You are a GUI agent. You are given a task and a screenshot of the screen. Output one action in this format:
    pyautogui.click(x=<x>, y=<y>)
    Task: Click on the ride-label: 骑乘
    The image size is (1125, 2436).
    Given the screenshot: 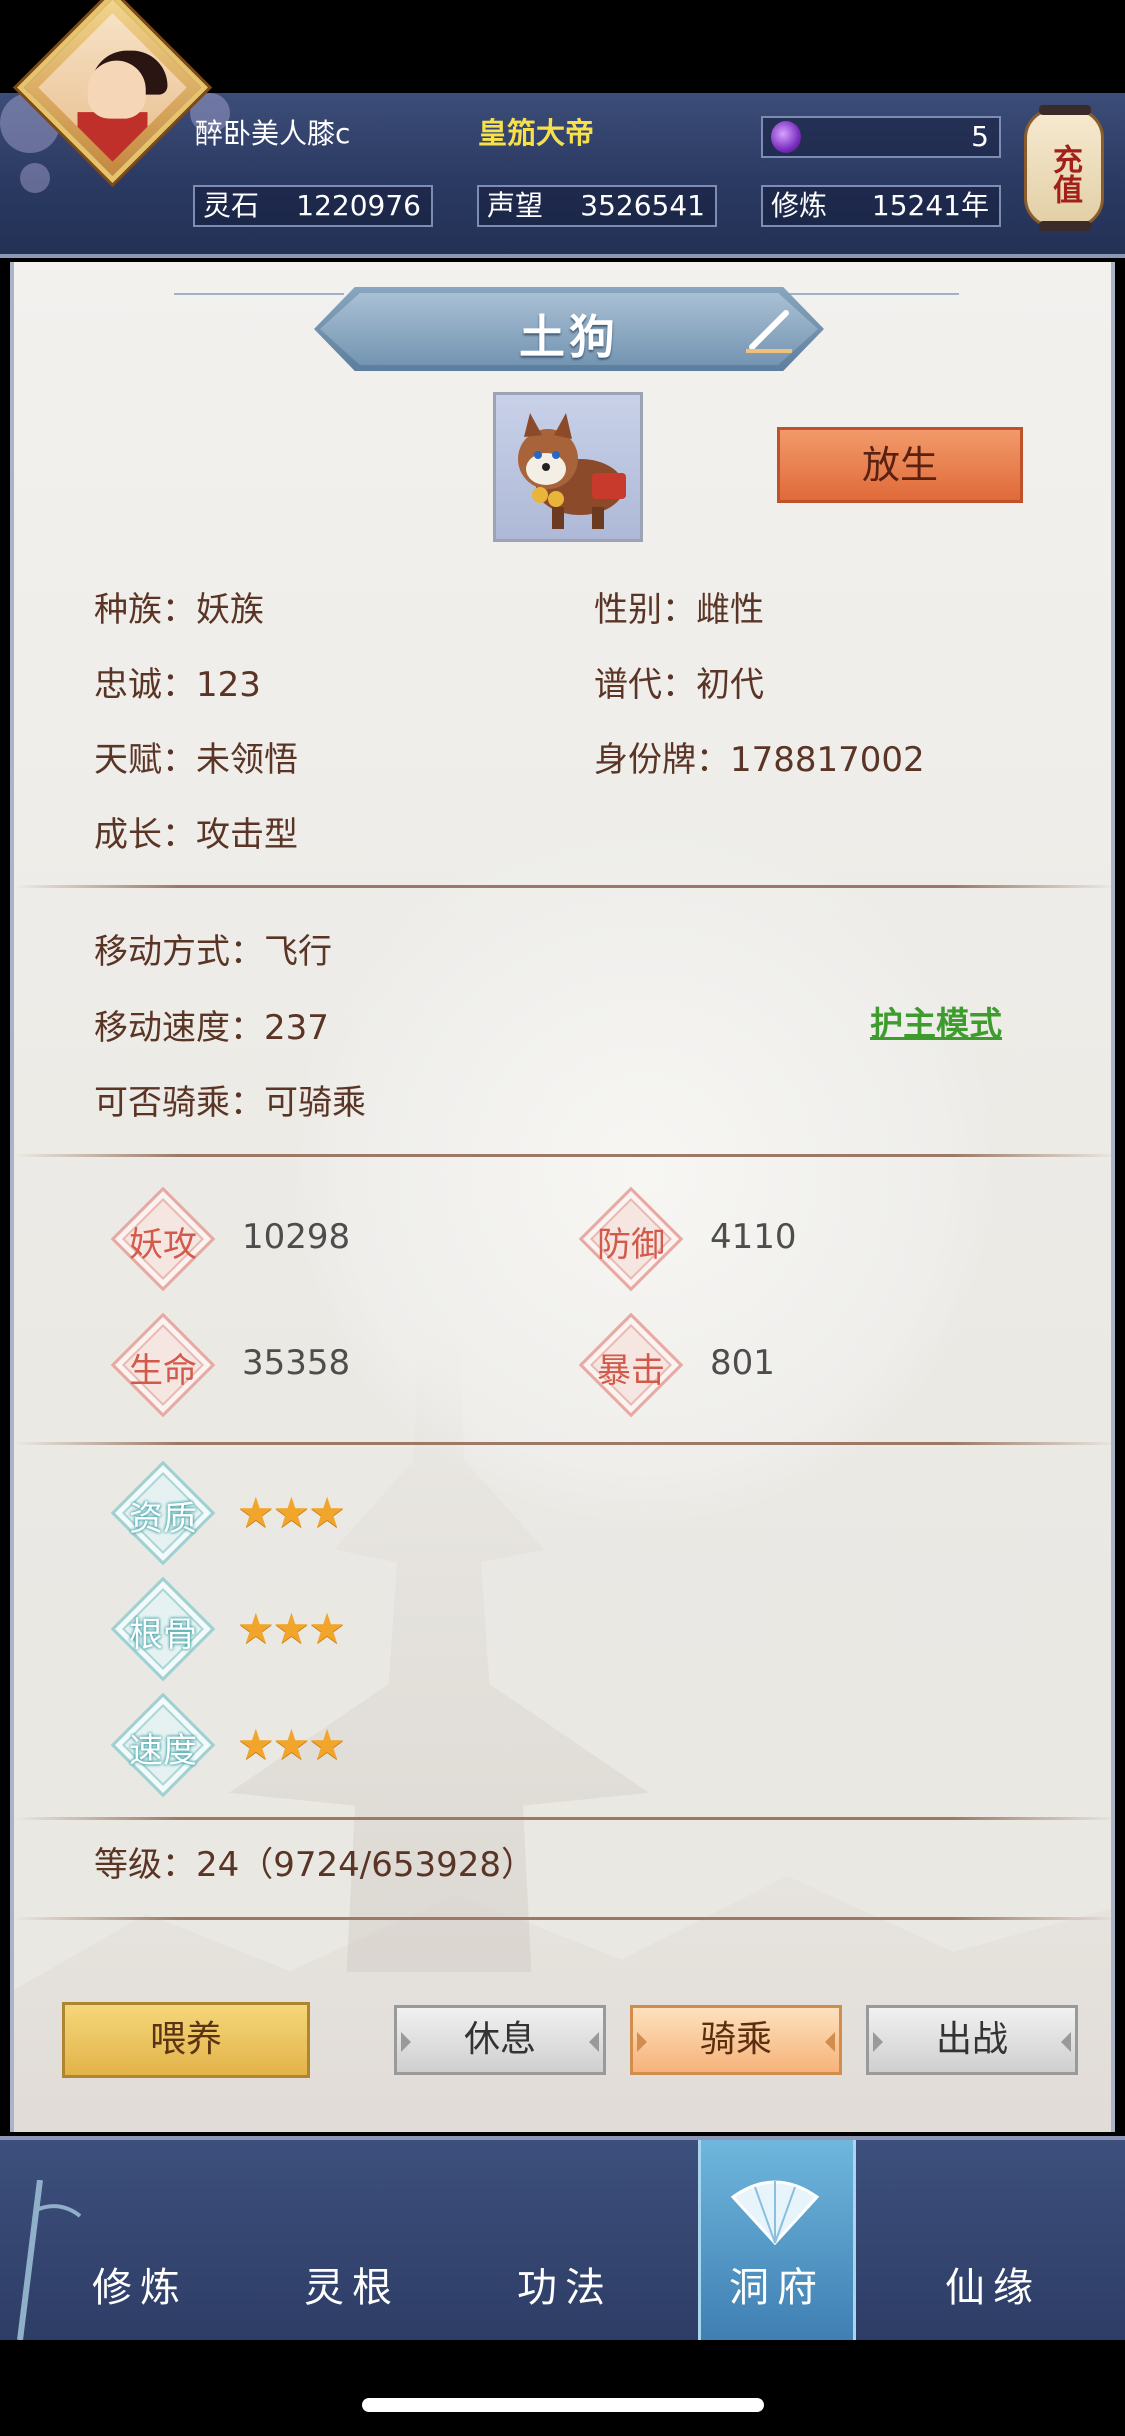 What is the action you would take?
    pyautogui.click(x=735, y=2039)
    